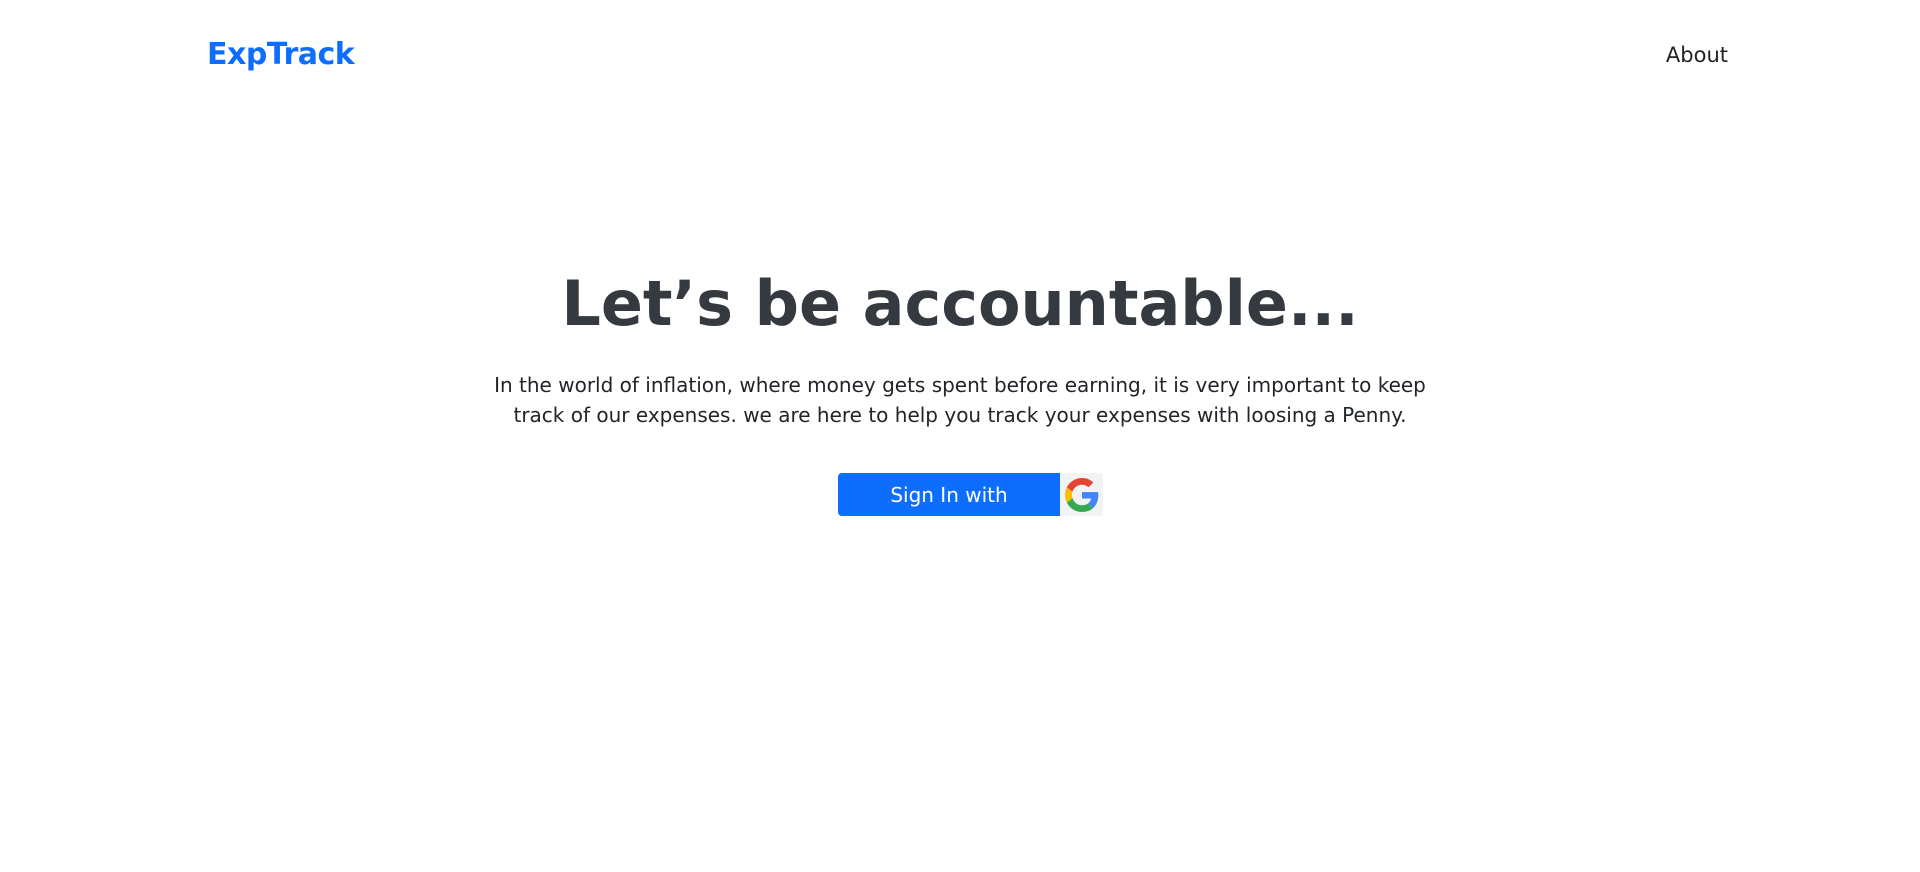 This screenshot has height=872, width=1920. Describe the element at coordinates (949, 494) in the screenshot. I see `signin-button-label: Sign In with` at that location.